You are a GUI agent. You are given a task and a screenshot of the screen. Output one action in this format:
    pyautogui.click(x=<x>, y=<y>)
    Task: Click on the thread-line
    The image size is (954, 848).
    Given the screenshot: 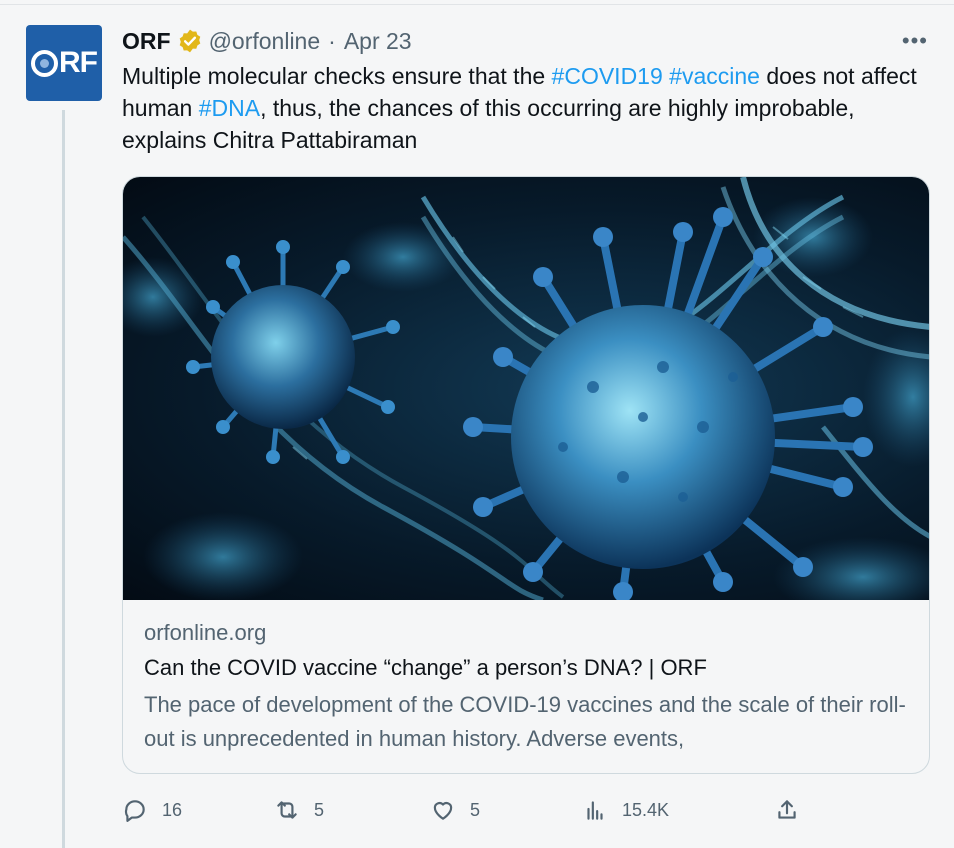 What is the action you would take?
    pyautogui.click(x=63, y=479)
    